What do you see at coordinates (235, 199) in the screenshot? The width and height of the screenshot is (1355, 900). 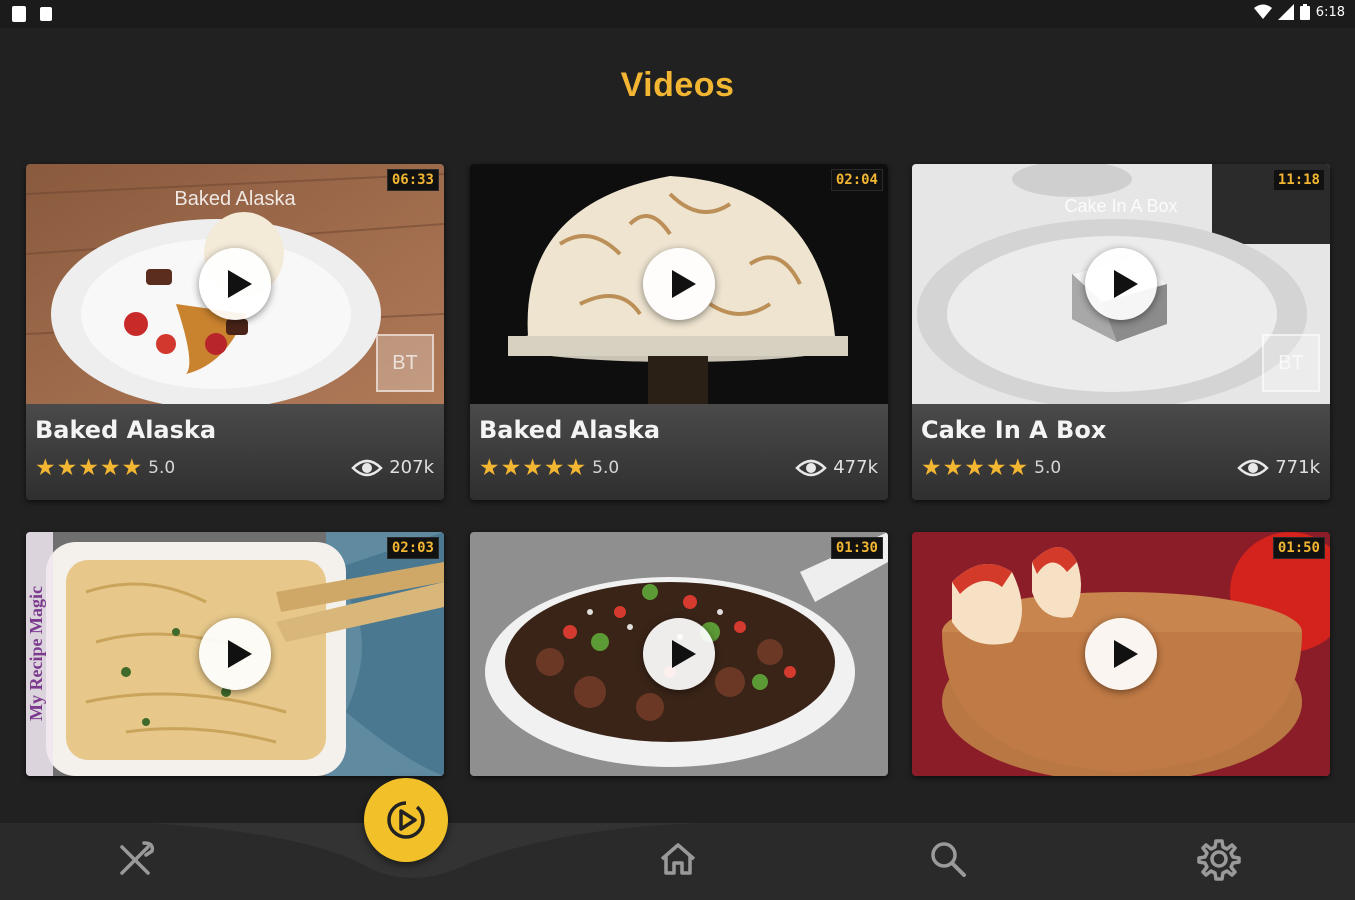 I see `thumbnail-overlay-text: Baked Alaska` at bounding box center [235, 199].